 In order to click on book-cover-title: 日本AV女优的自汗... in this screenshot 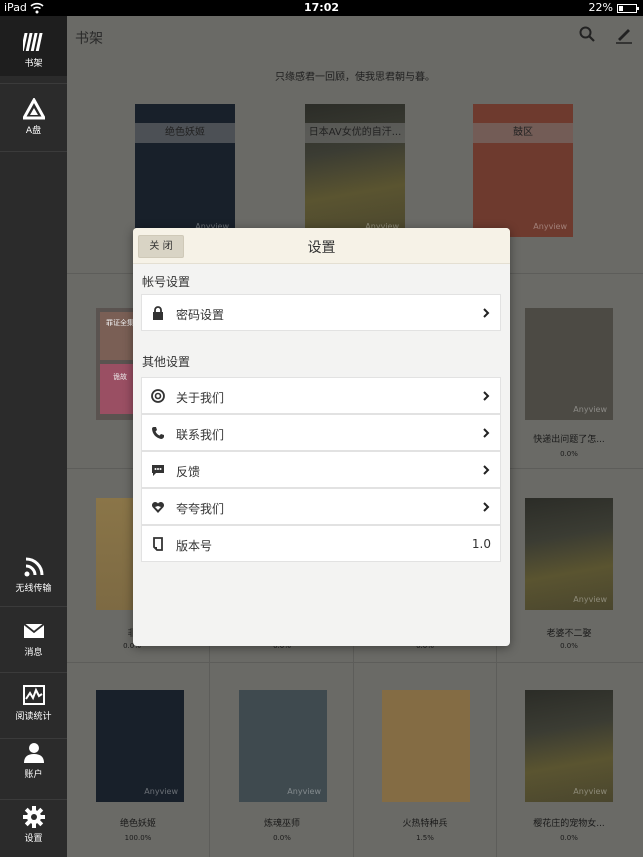, I will do `click(355, 133)`.